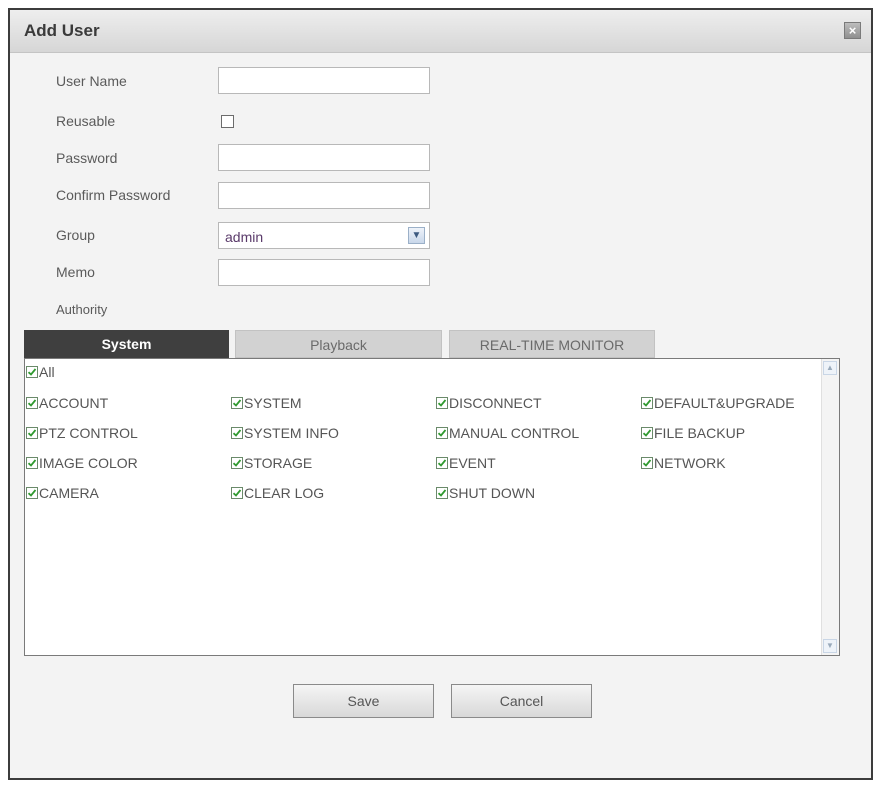 The image size is (887, 790). Describe the element at coordinates (324, 195) in the screenshot. I see `confirm-password-input` at that location.